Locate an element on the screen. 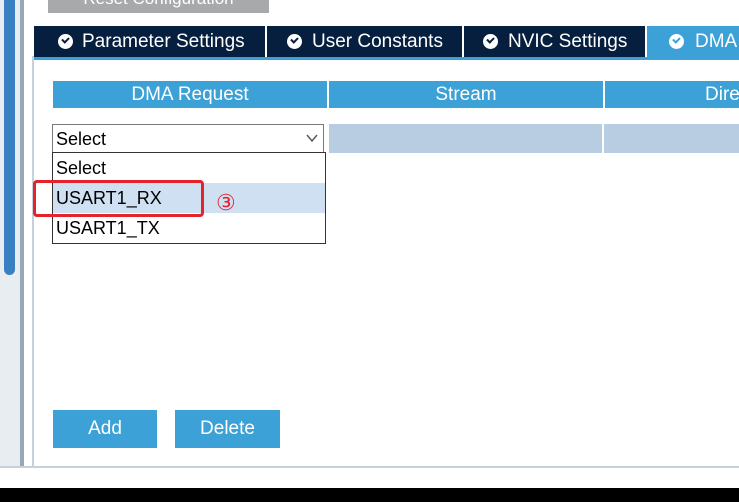 This screenshot has height=502, width=739. tab-label: NVIC Settings is located at coordinates (568, 41).